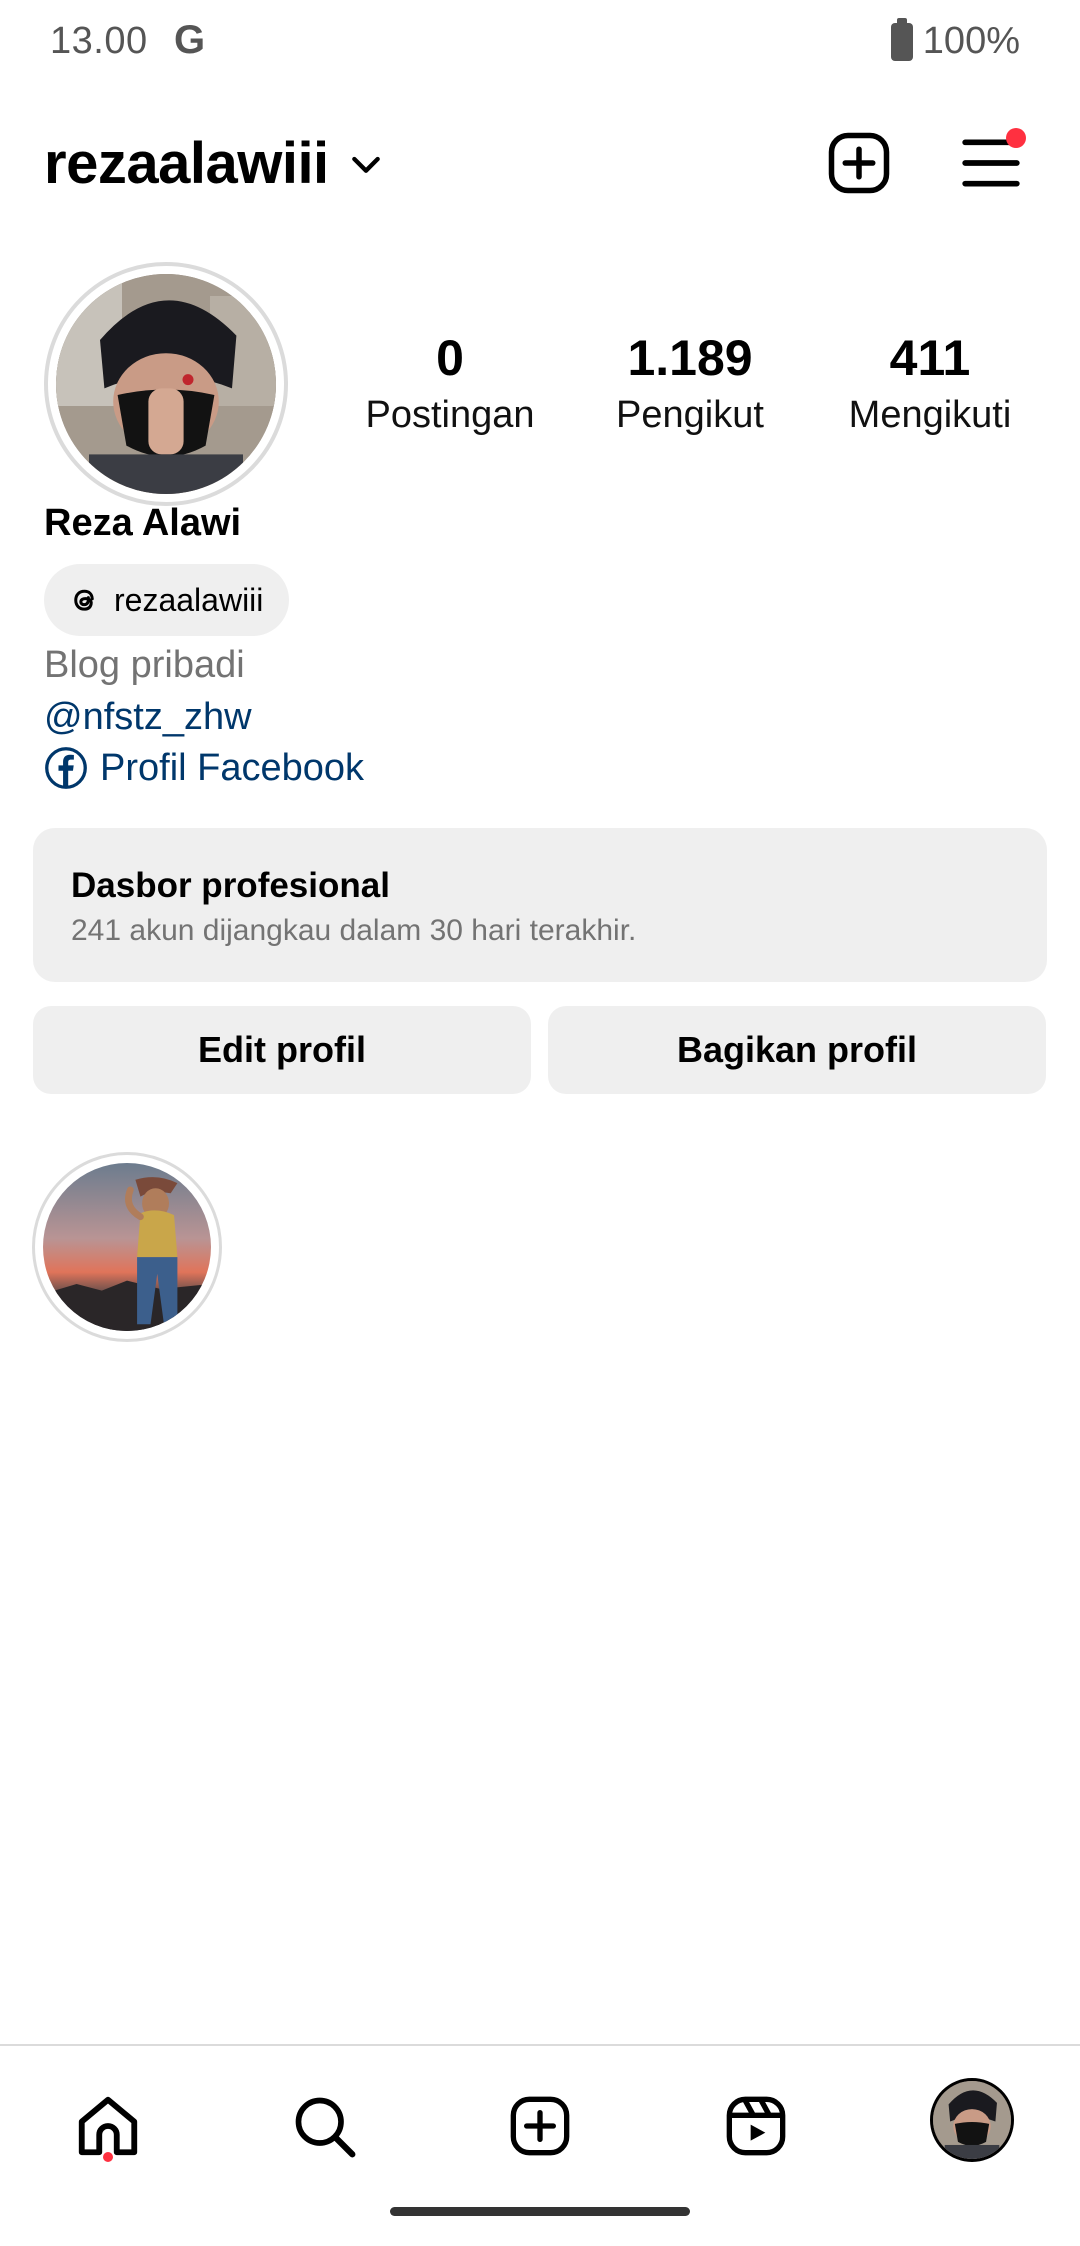 Image resolution: width=1080 pixels, height=2246 pixels. Describe the element at coordinates (108, 2126) in the screenshot. I see `home-icon` at that location.